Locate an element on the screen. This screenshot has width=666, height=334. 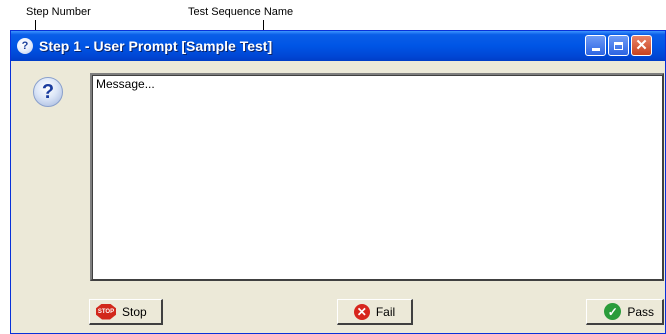
stop-button: STOP Stop is located at coordinates (126, 312).